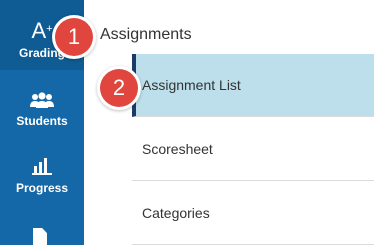  What do you see at coordinates (177, 148) in the screenshot?
I see `menu-item-label: Scoresheet` at bounding box center [177, 148].